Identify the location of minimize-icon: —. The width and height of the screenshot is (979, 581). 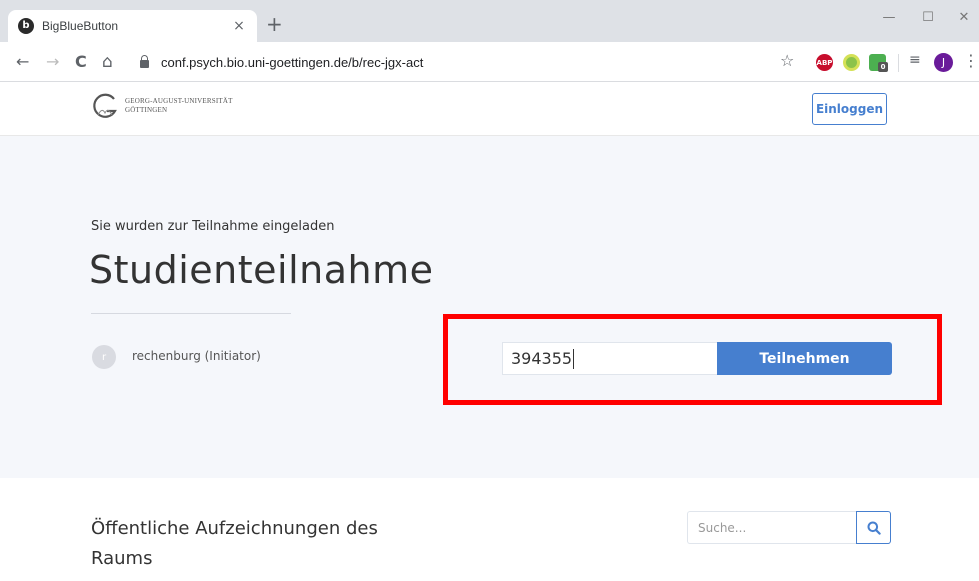
(889, 17).